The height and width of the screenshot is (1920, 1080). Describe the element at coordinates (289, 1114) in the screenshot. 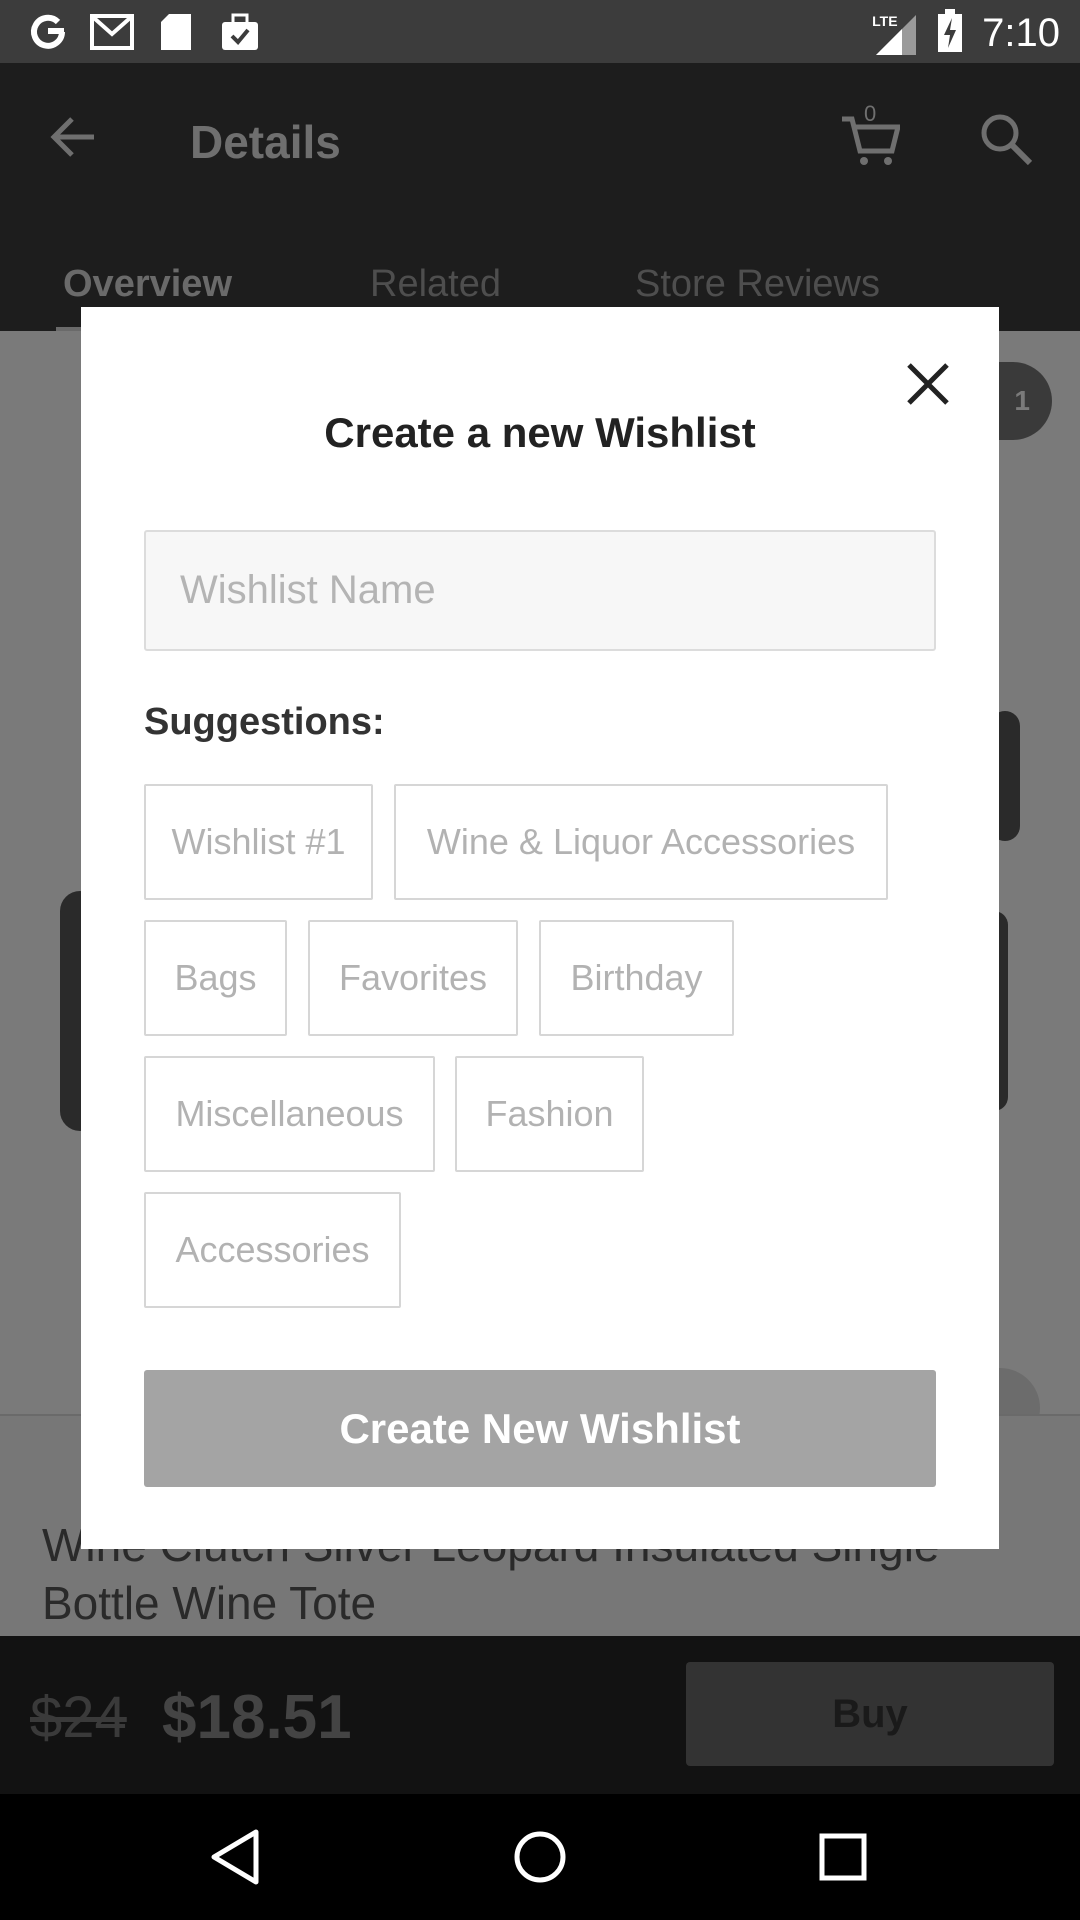

I see `suggestion-chip: Miscellaneous` at that location.